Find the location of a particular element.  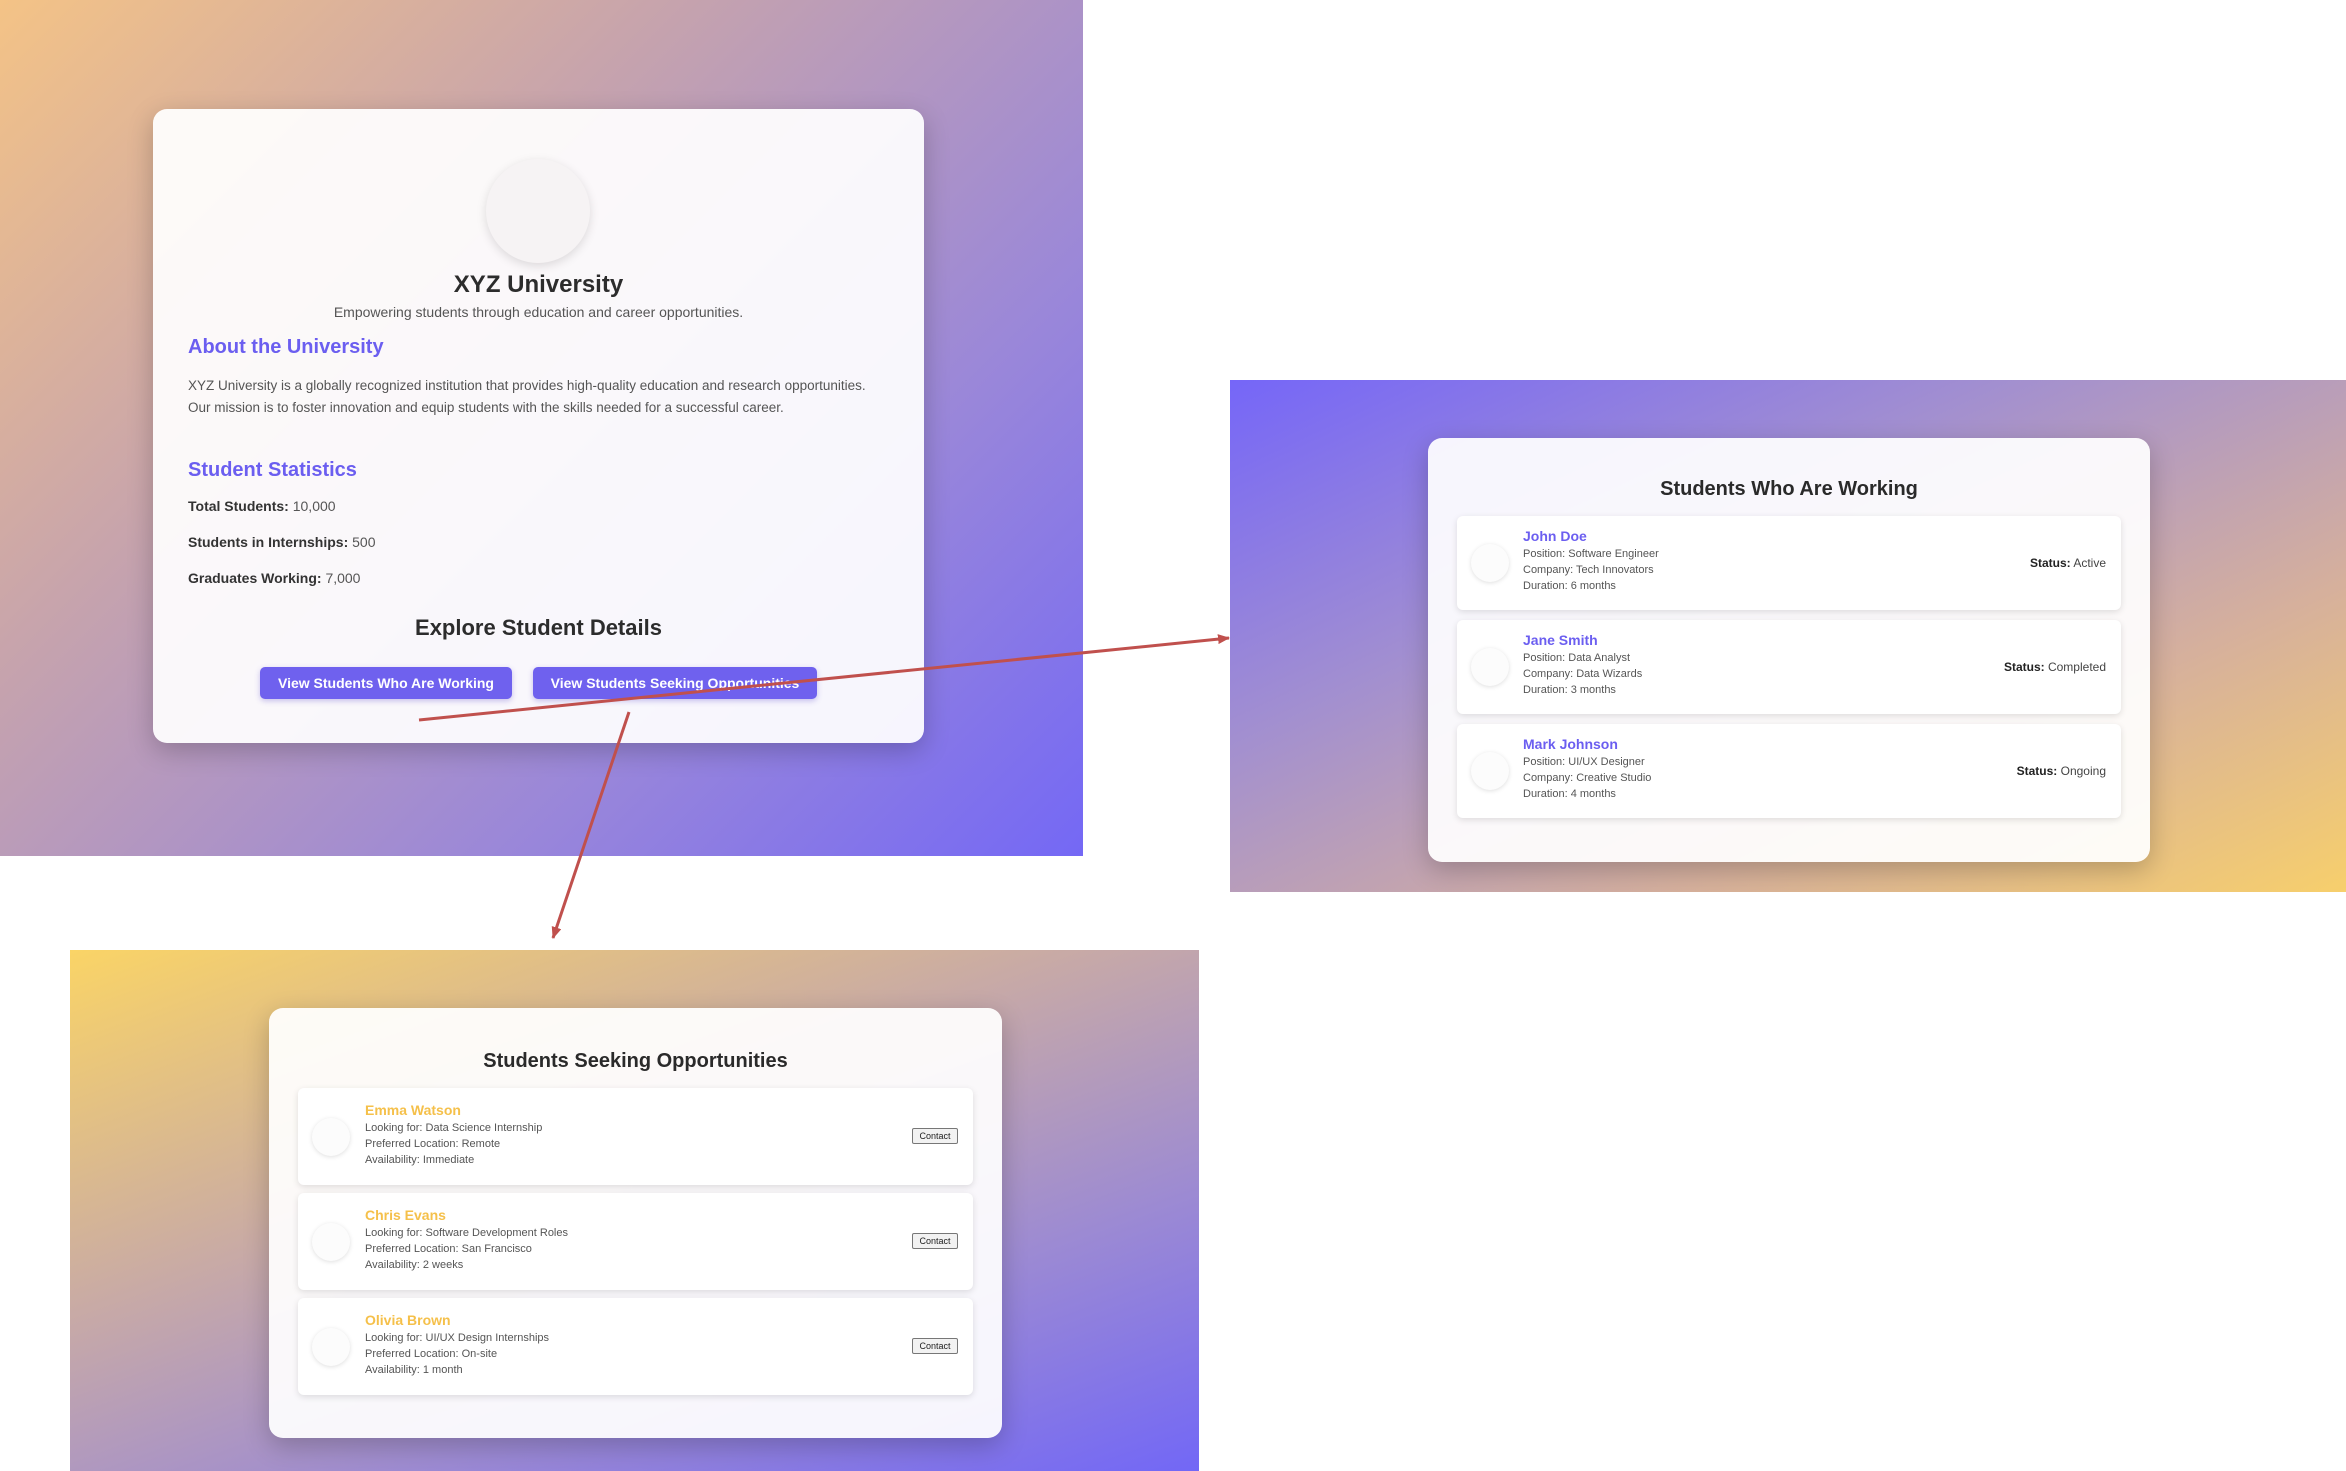

stat-graduates-working: Graduates Working: 7,000 is located at coordinates (274, 578).